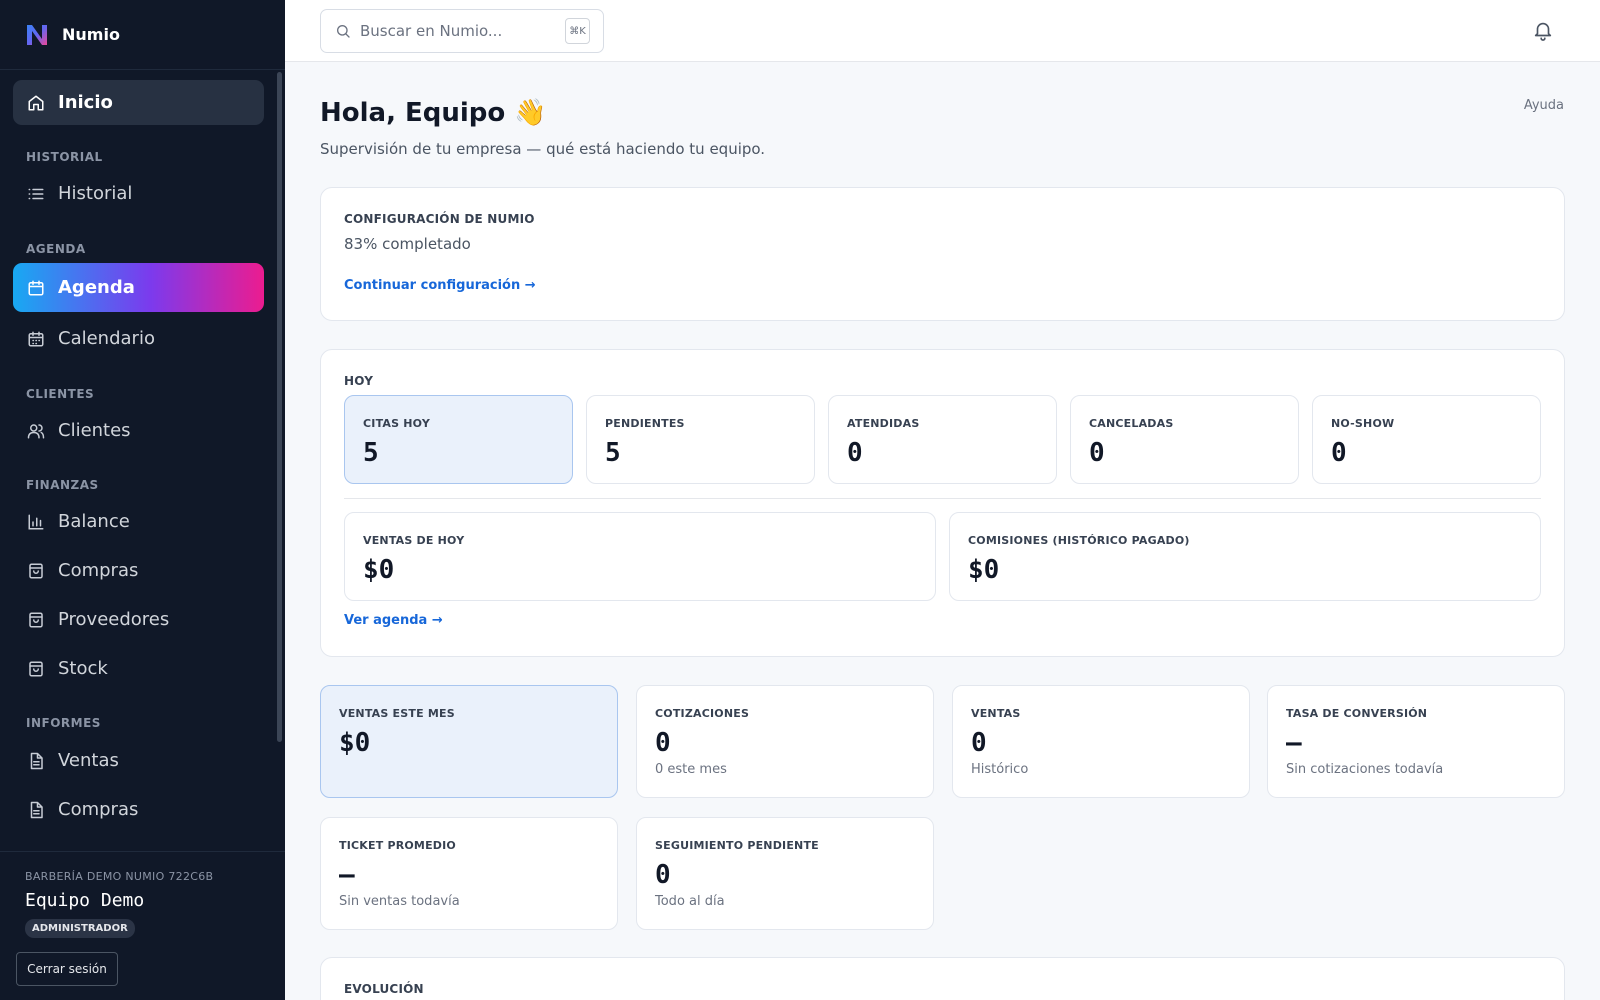  Describe the element at coordinates (56, 249) in the screenshot. I see `section-agenda: AGENDA` at that location.